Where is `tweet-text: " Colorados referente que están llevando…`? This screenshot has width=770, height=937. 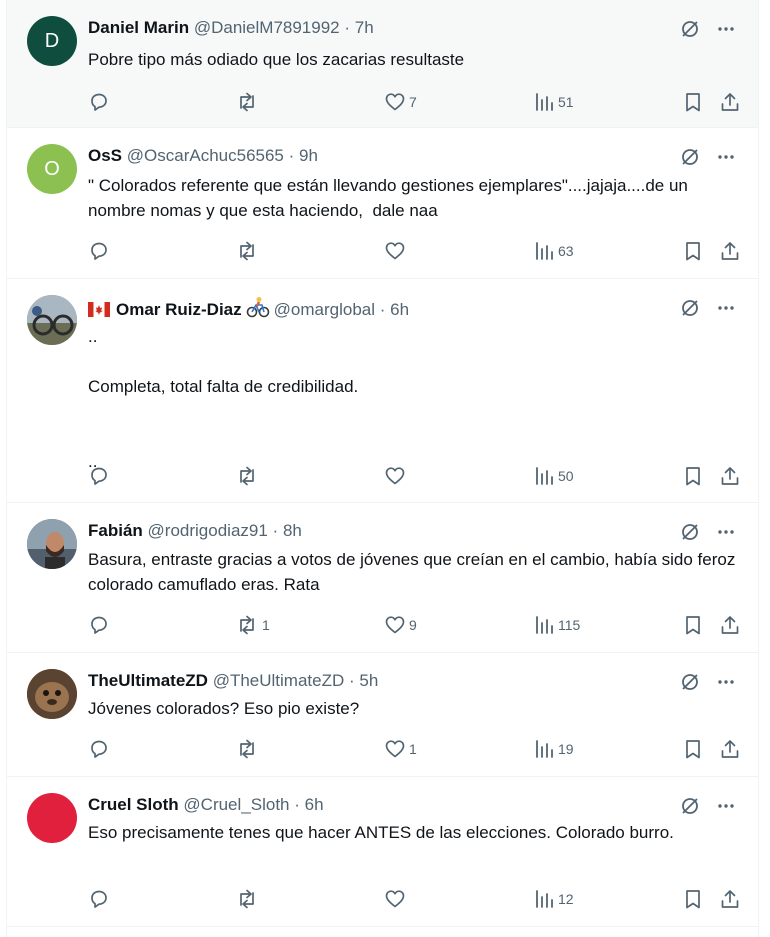 tweet-text: " Colorados referente que están llevando… is located at coordinates (390, 198).